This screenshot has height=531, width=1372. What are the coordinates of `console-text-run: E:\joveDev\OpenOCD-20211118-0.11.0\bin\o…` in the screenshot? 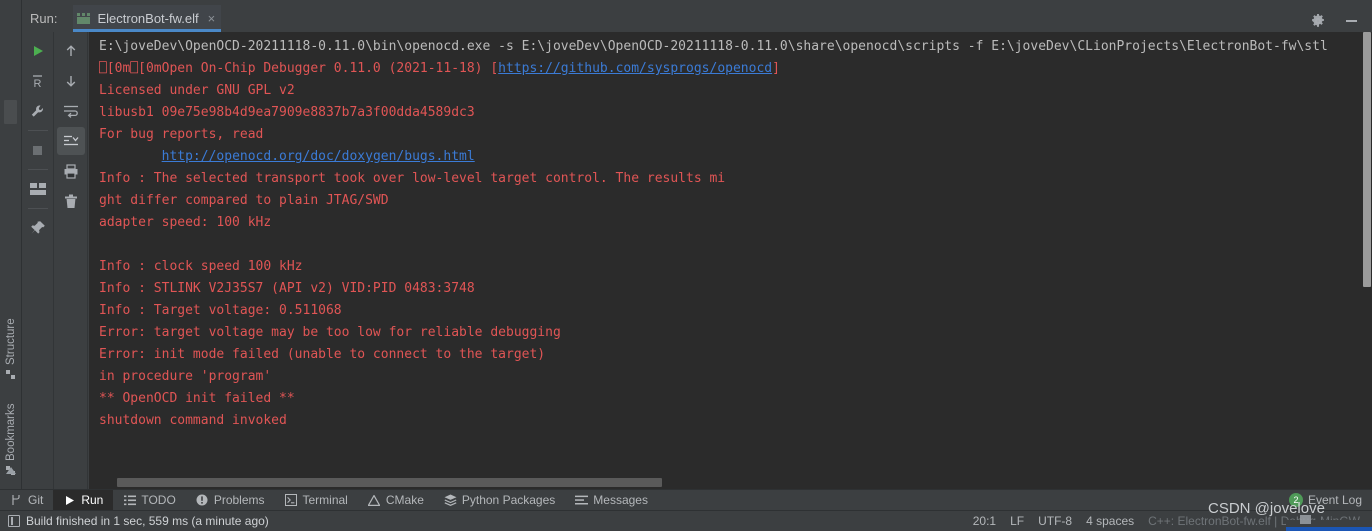 It's located at (713, 46).